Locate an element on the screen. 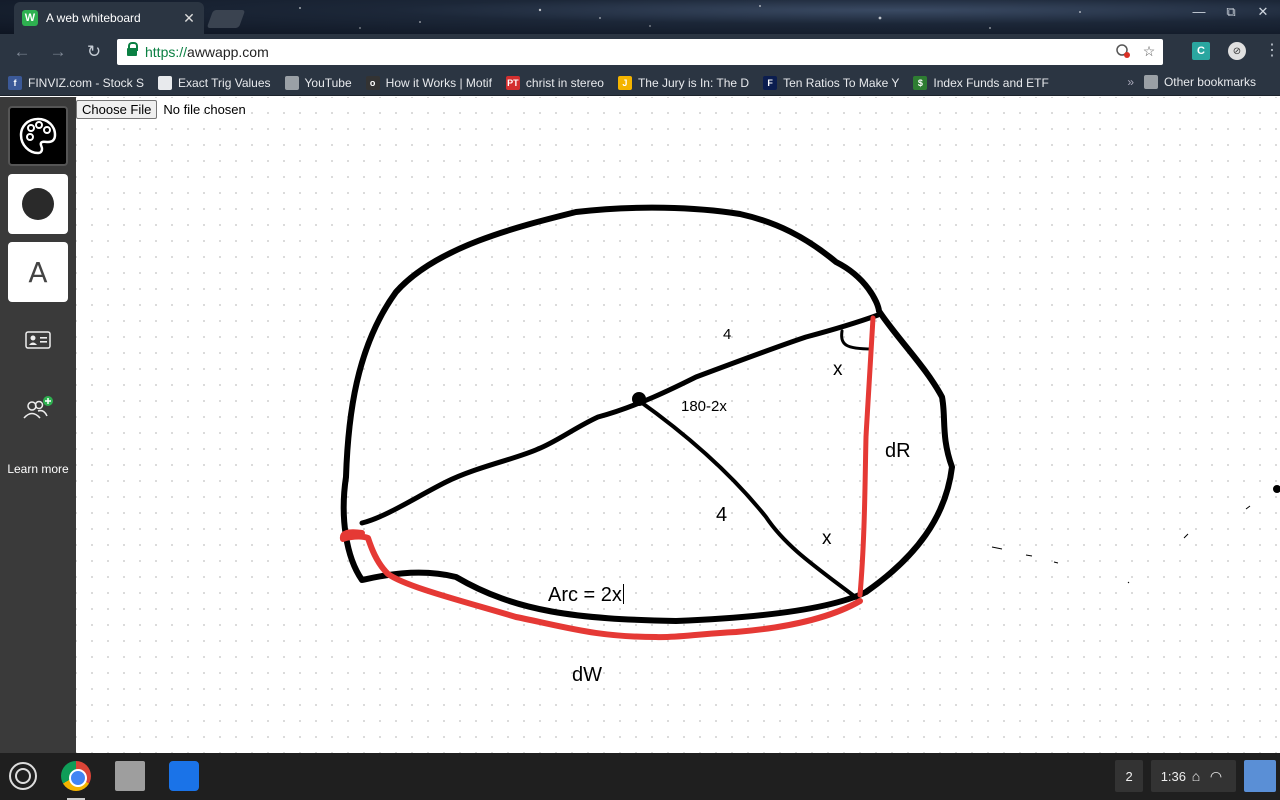 This screenshot has width=1280, height=800. bookmark-label: YouTube is located at coordinates (328, 82).